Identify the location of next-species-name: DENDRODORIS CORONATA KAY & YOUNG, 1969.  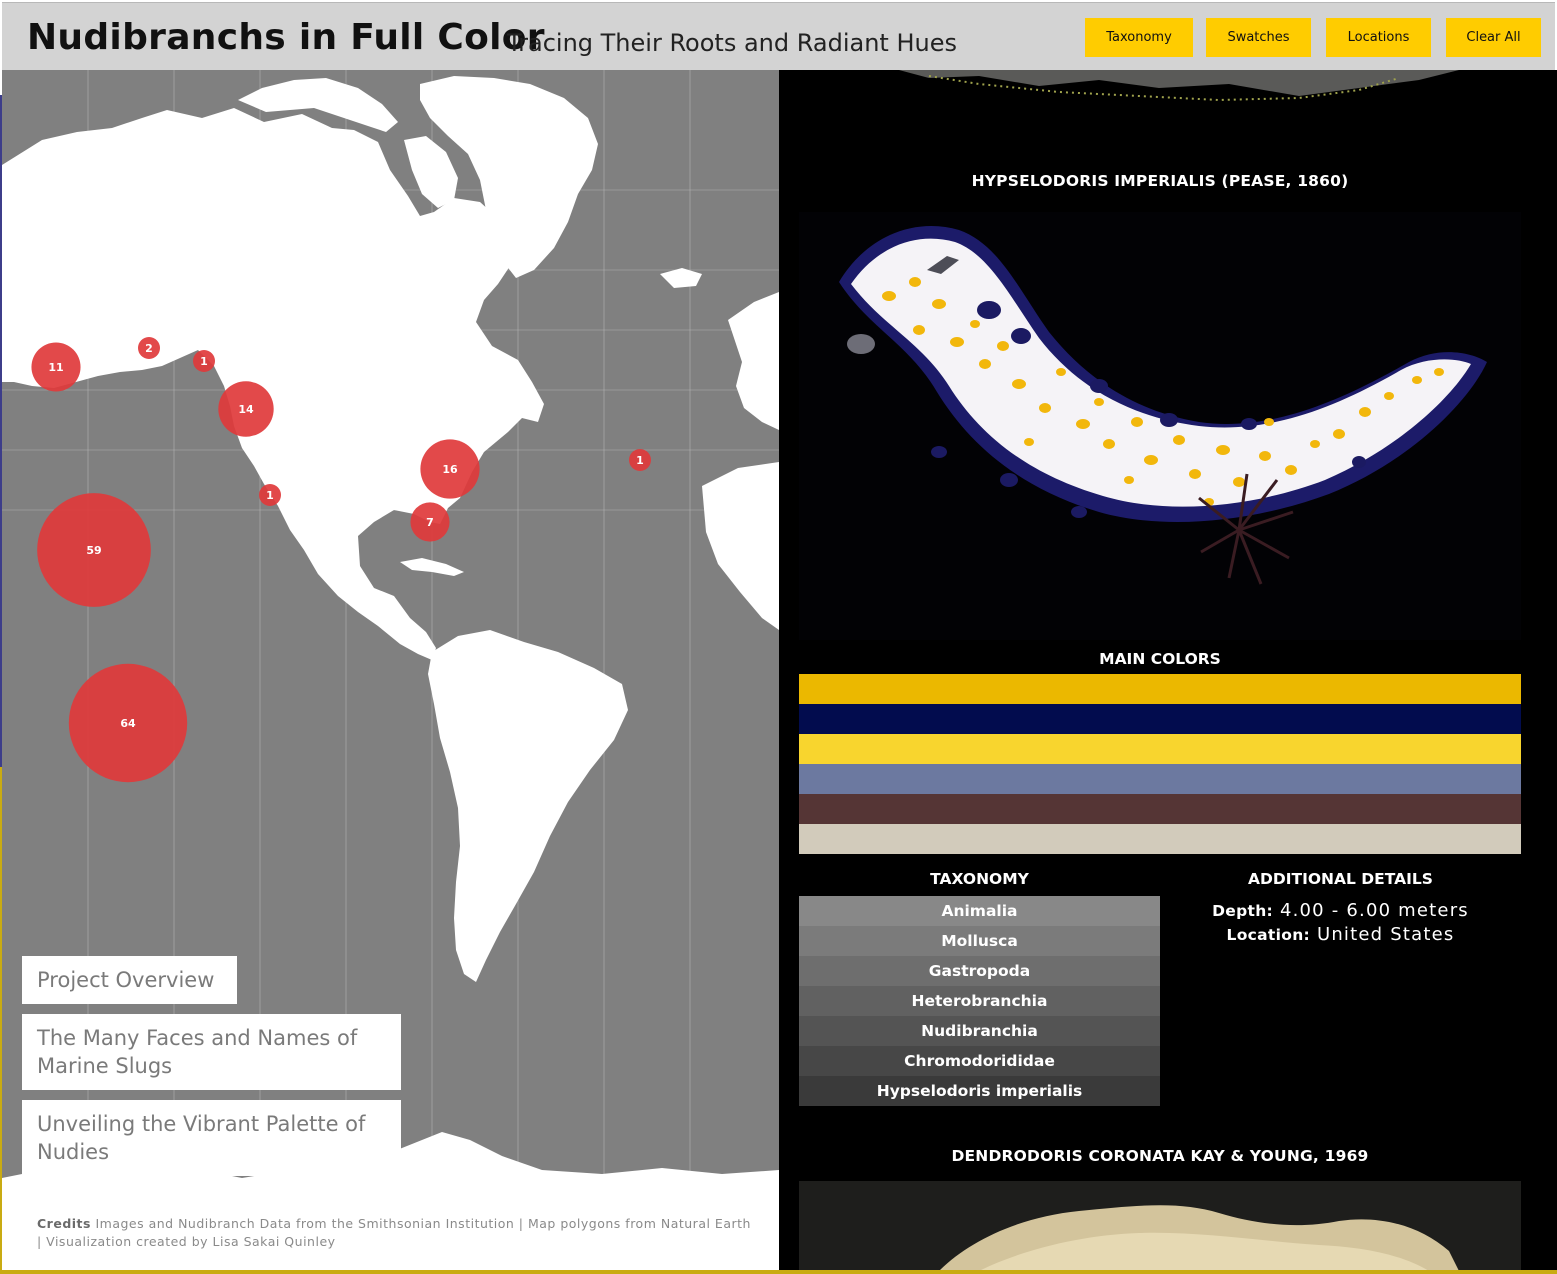
(1160, 1156).